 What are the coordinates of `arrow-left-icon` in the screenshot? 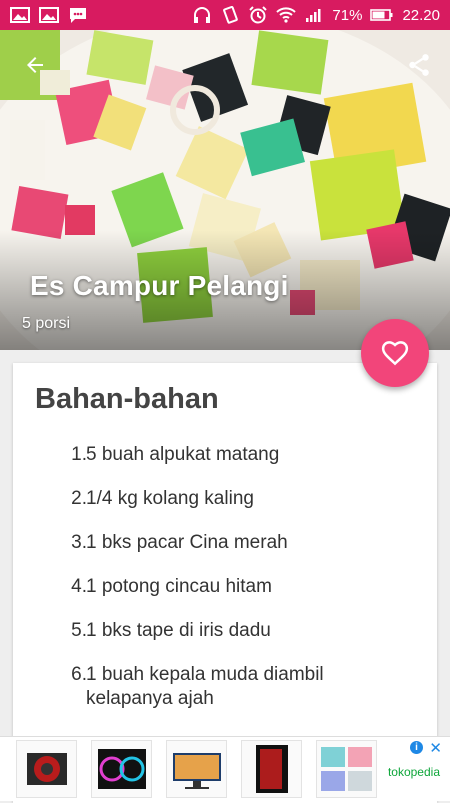 It's located at (35, 65).